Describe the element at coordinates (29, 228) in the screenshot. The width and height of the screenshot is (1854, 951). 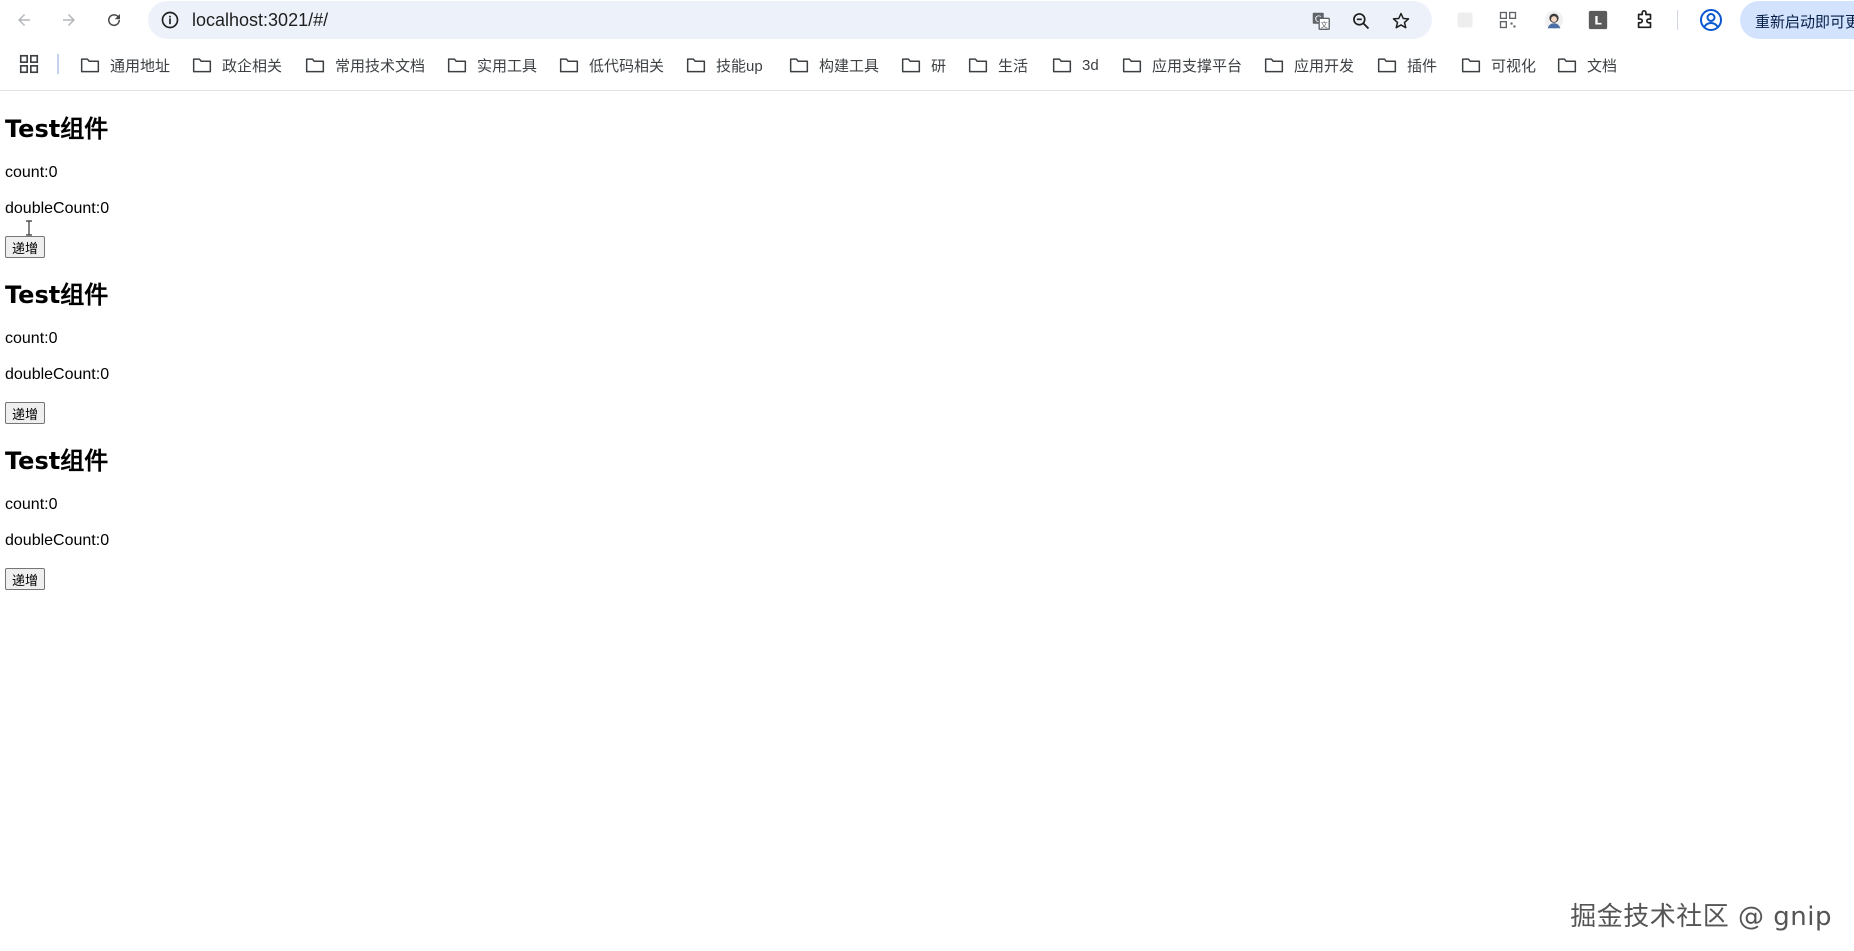
I see `text-cursor-icon` at that location.